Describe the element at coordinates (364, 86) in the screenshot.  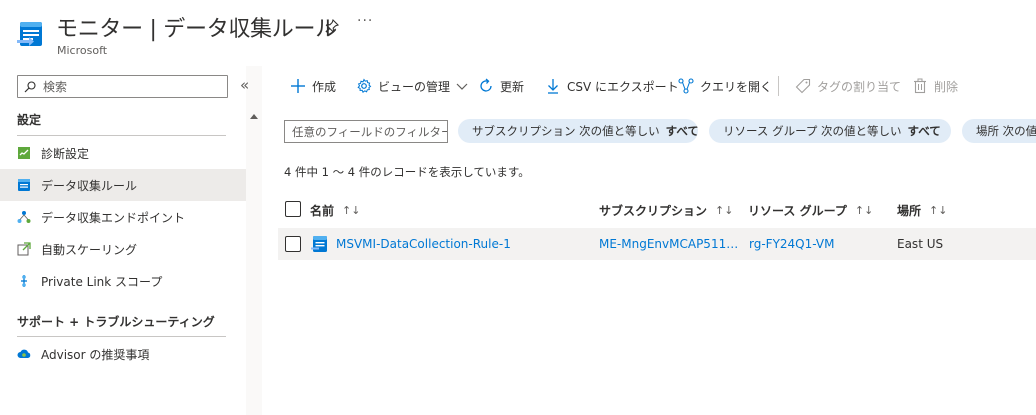
I see `gear-icon` at that location.